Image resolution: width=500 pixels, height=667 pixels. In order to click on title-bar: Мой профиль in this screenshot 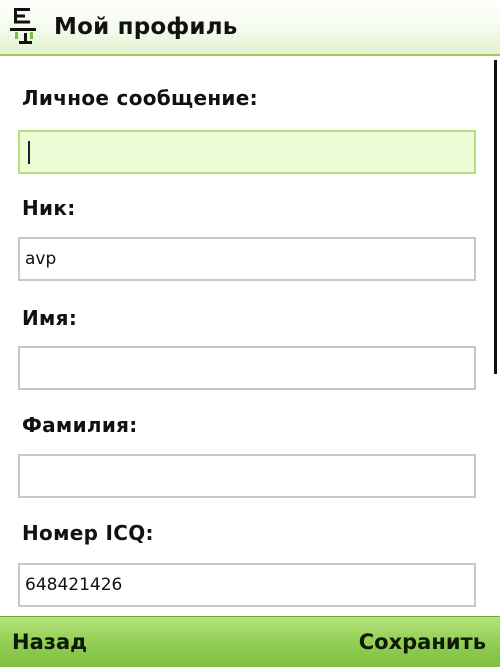, I will do `click(250, 28)`.